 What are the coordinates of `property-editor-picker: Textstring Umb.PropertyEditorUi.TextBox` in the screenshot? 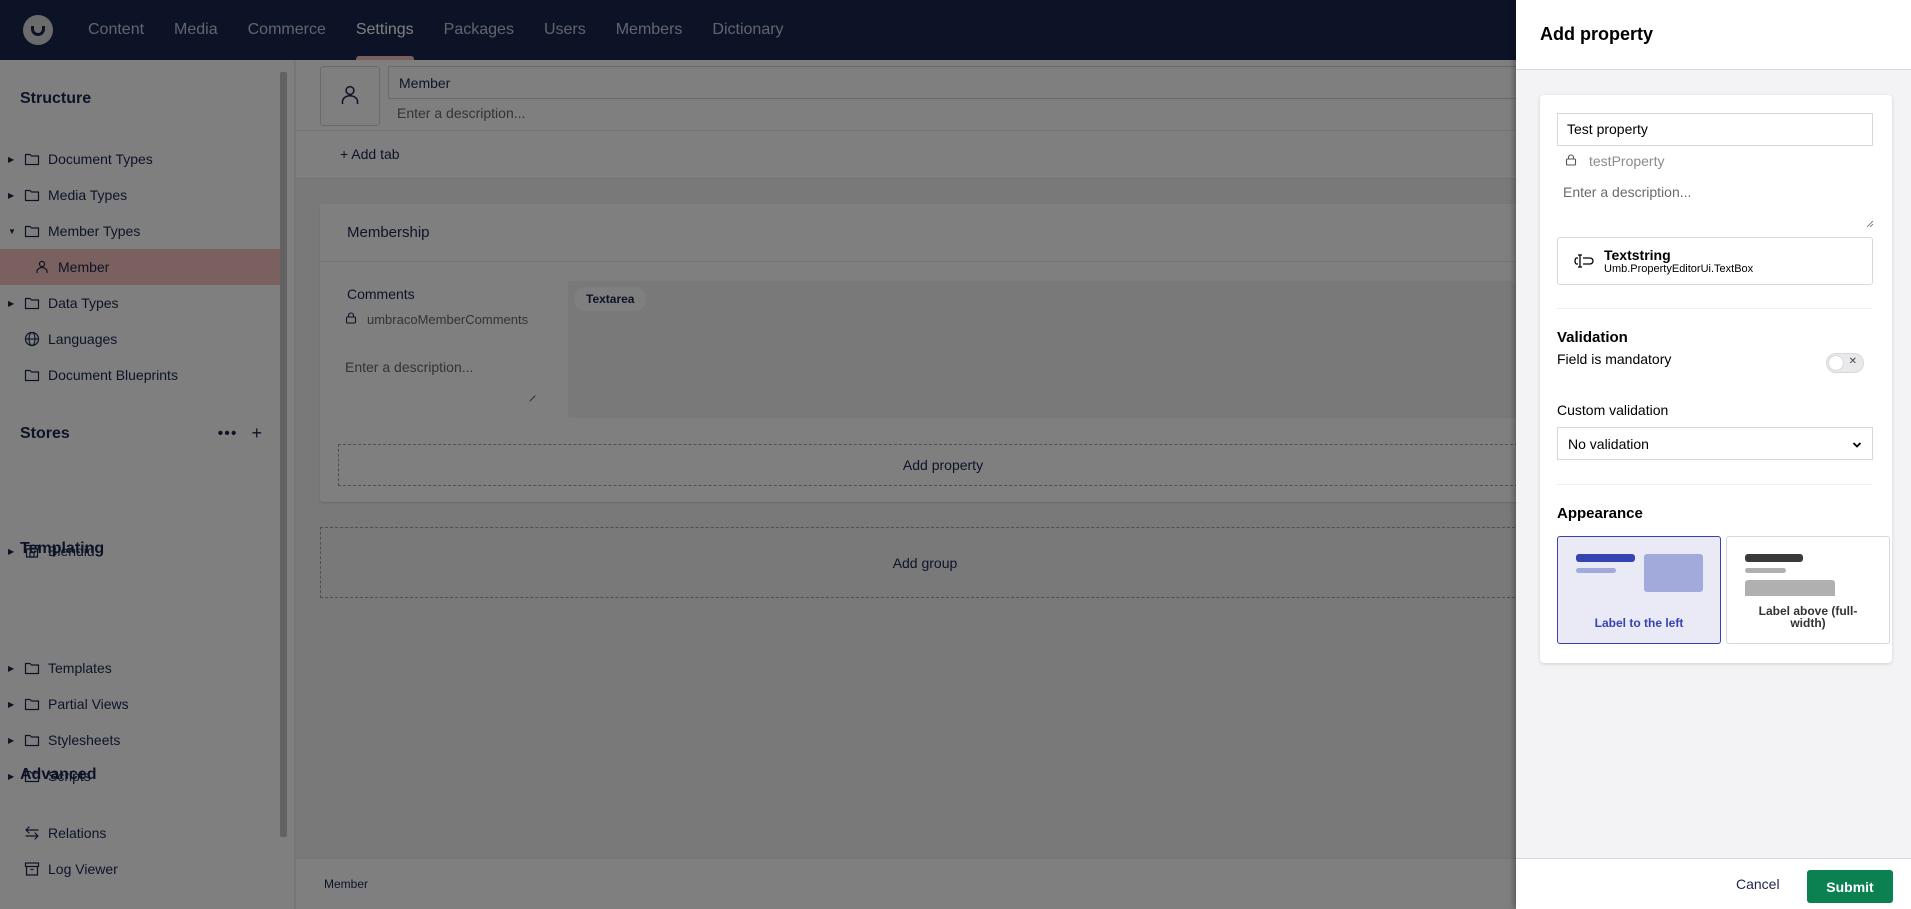 It's located at (1715, 261).